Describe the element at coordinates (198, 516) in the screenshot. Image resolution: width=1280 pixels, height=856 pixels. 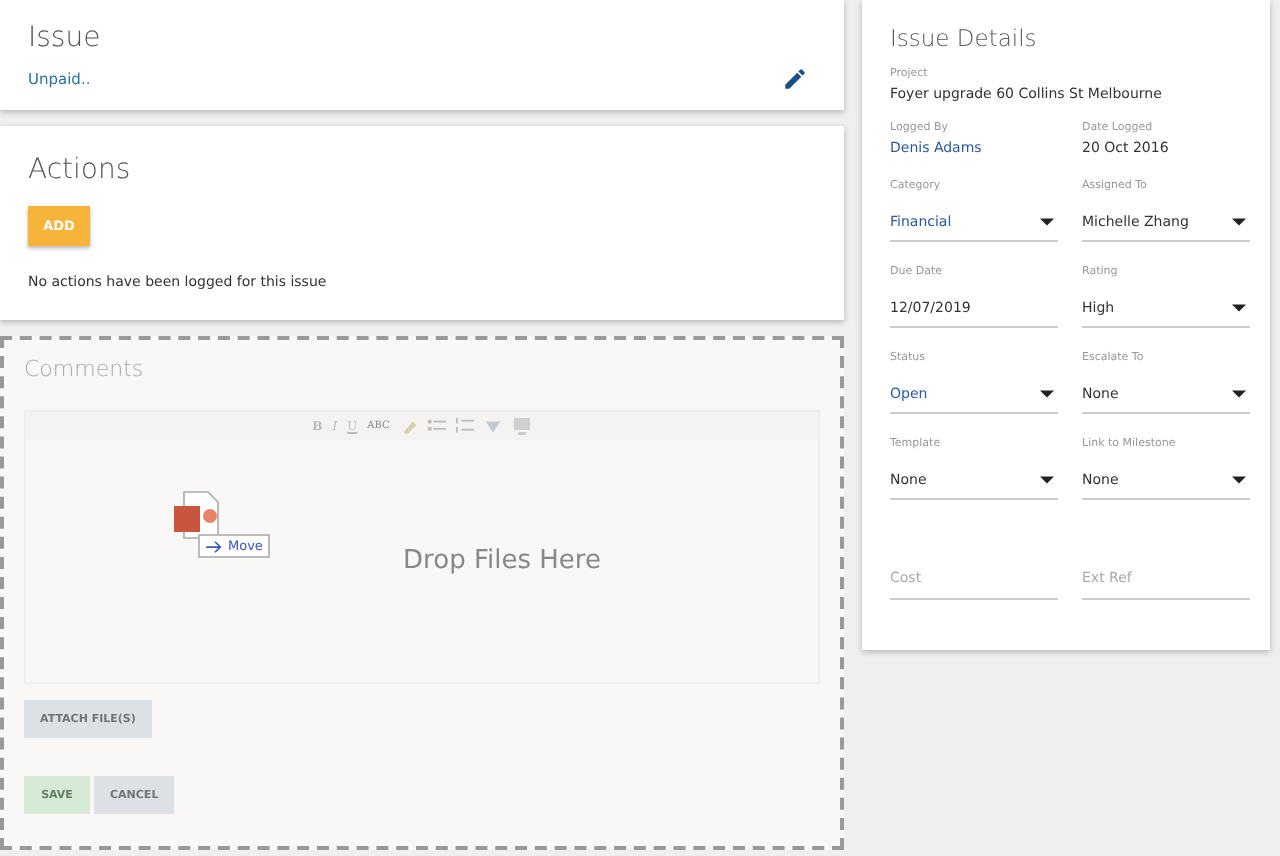
I see `presentation-file-icon` at that location.